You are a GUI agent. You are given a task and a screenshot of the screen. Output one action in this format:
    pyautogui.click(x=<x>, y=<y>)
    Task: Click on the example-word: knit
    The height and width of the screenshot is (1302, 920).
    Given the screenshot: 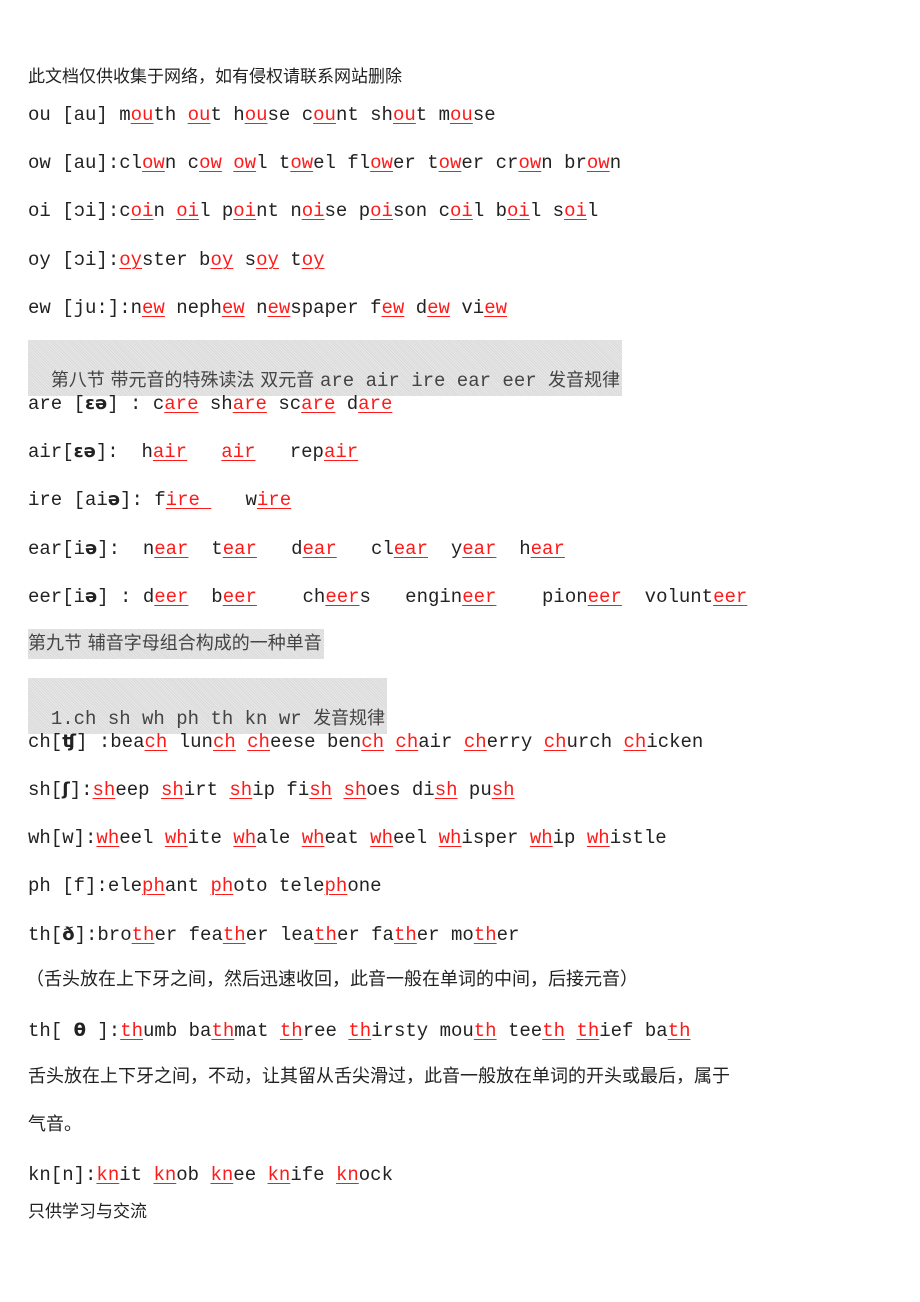 What is the action you would take?
    pyautogui.click(x=119, y=1175)
    